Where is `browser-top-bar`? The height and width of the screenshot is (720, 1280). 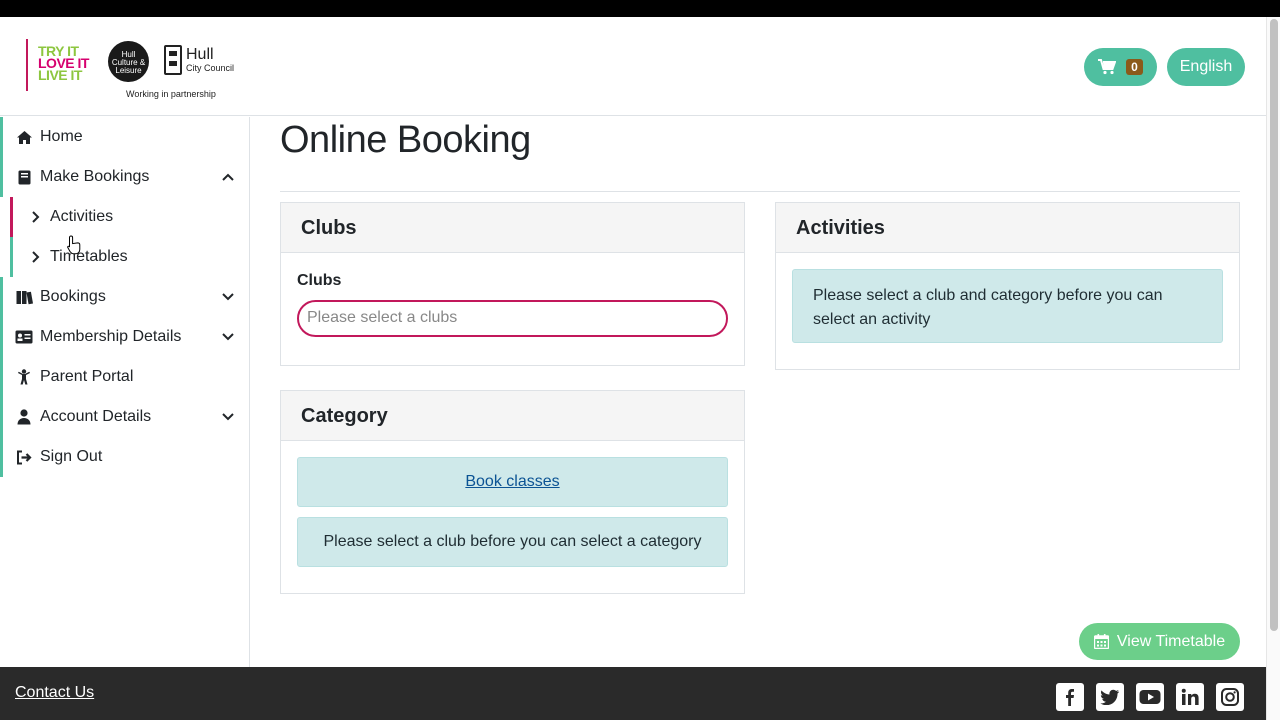 browser-top-bar is located at coordinates (640, 8).